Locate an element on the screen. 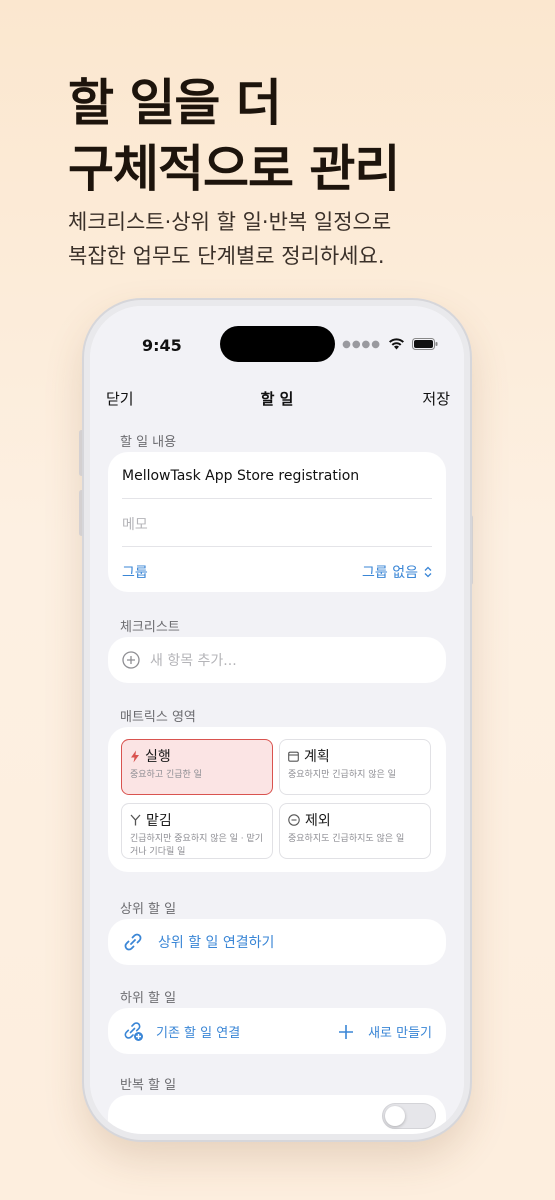 The image size is (555, 1200). minus-circle-icon is located at coordinates (294, 820).